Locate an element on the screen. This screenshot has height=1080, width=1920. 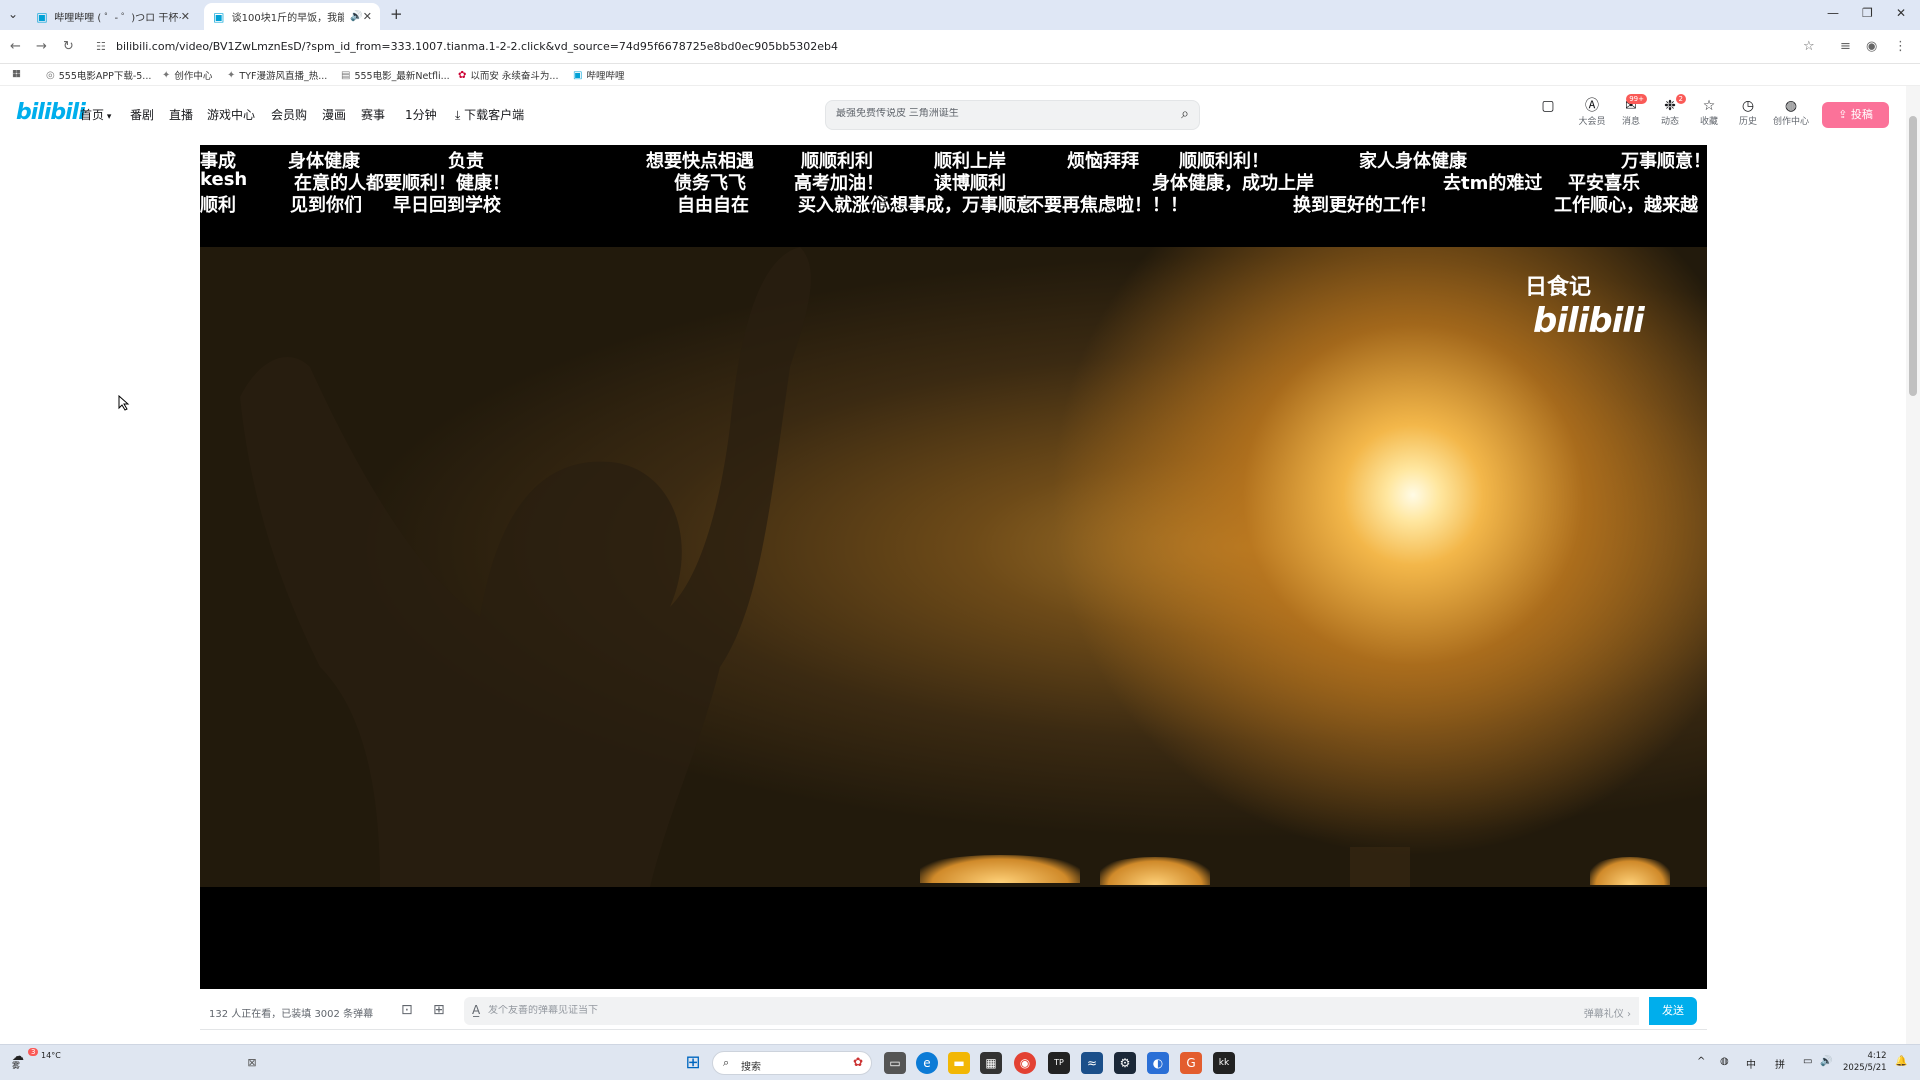
minimize-icon: — is located at coordinates (1833, 13).